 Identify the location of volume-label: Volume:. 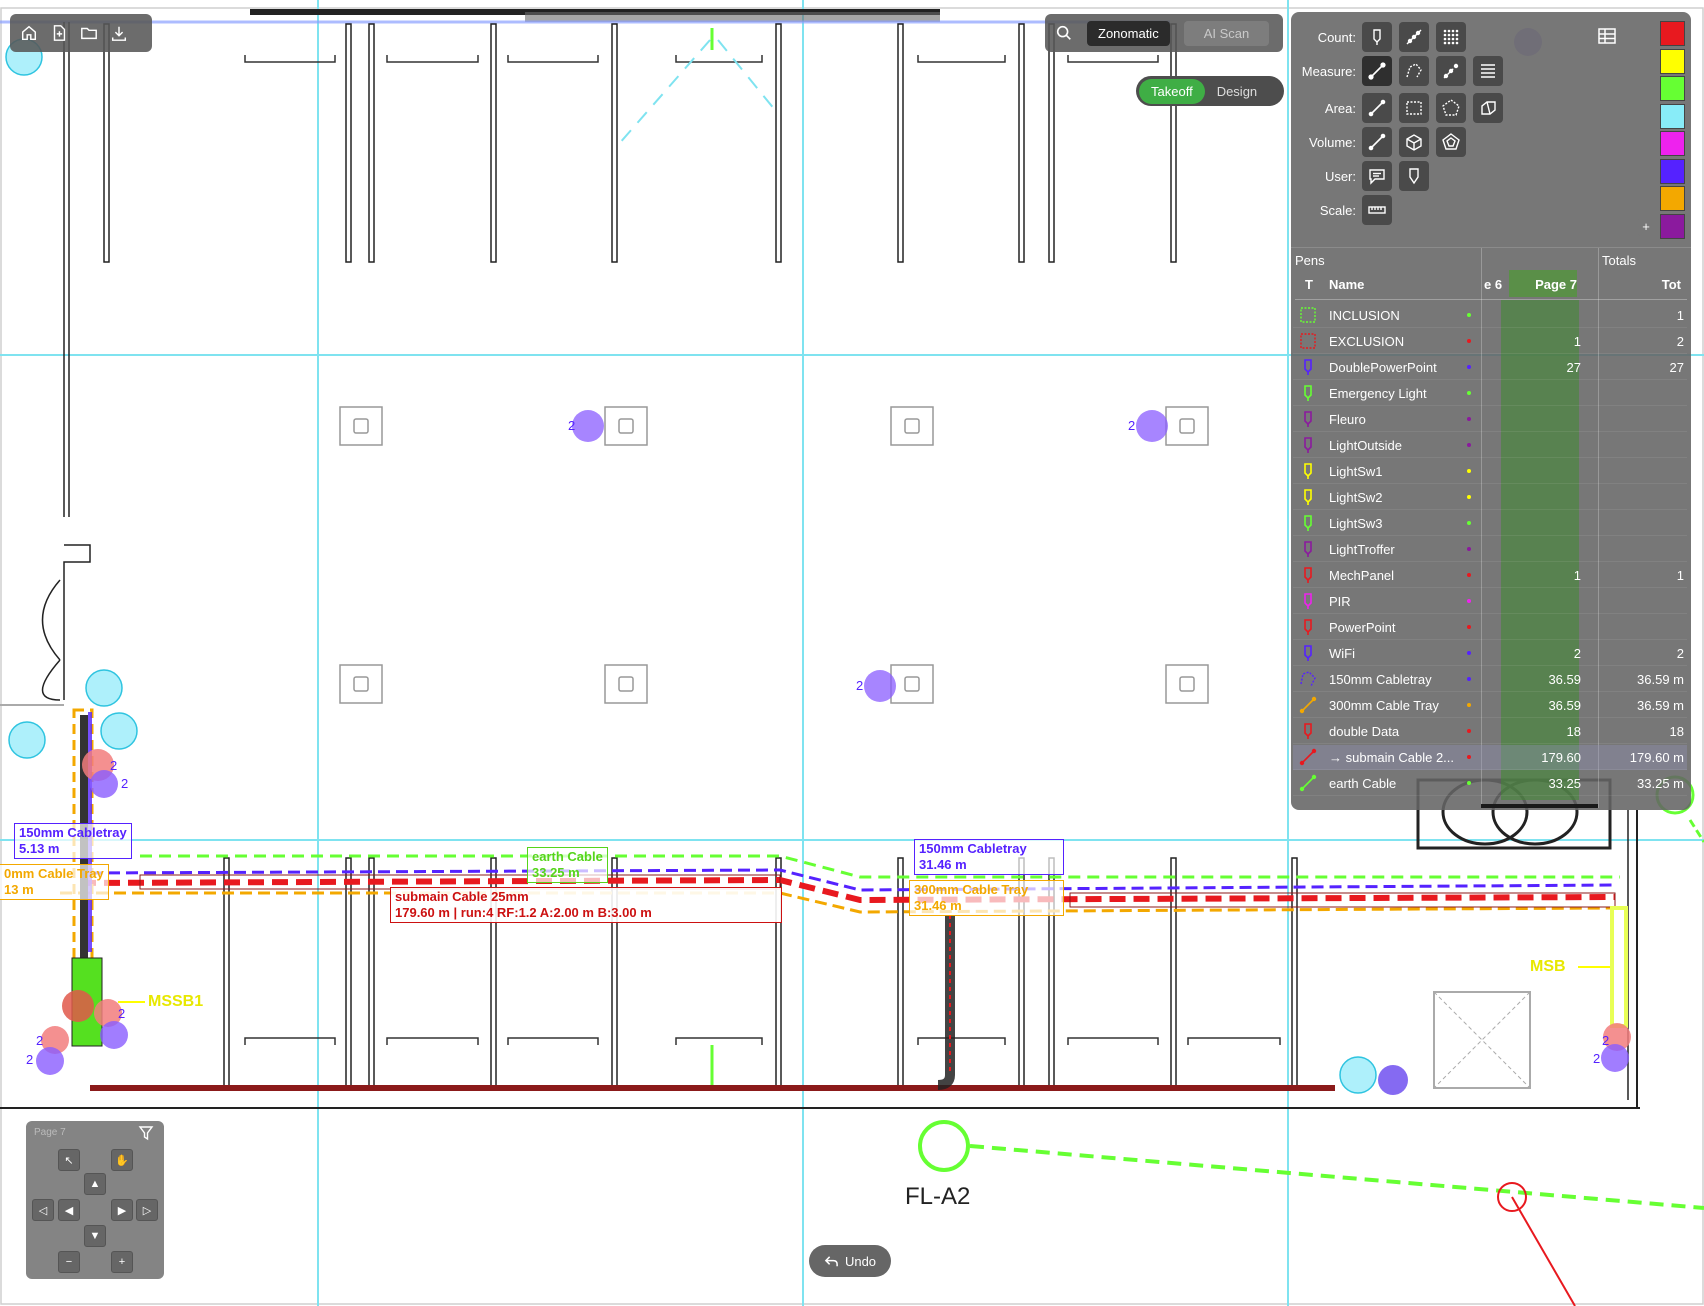
(1332, 142).